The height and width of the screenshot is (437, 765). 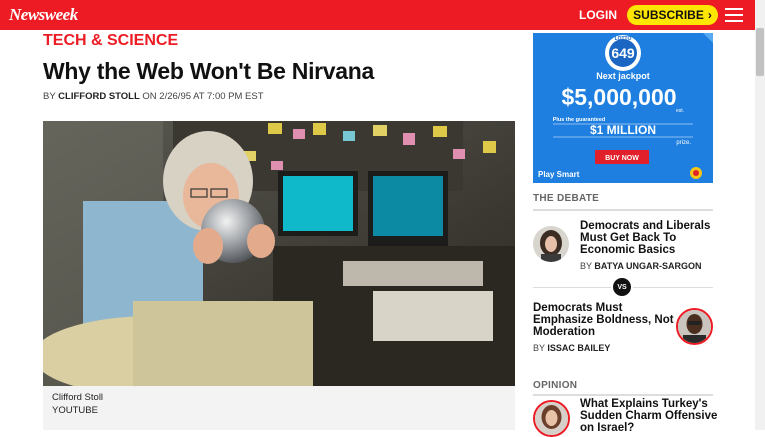 What do you see at coordinates (680, 111) in the screenshot?
I see `ad-jackpot-est: est.` at bounding box center [680, 111].